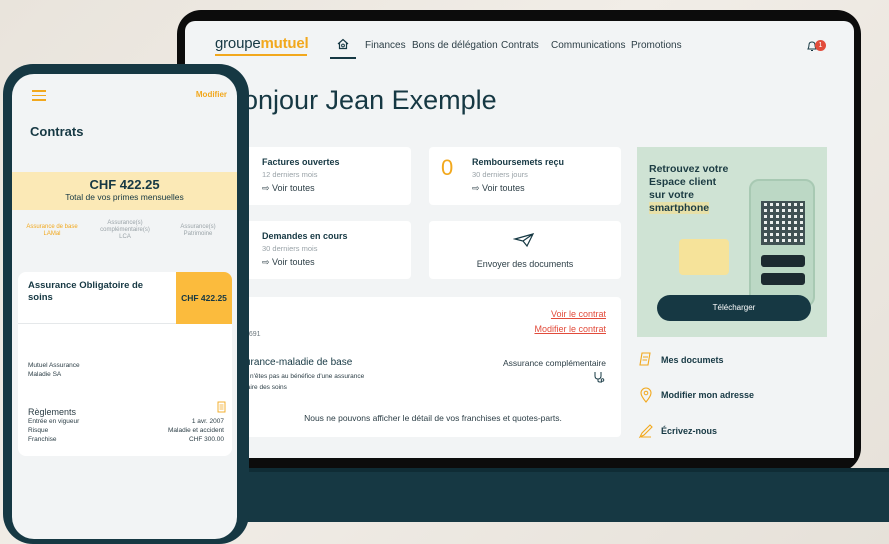 Image resolution: width=889 pixels, height=544 pixels. What do you see at coordinates (52, 234) in the screenshot?
I see `tab-label-line: LAMal` at bounding box center [52, 234].